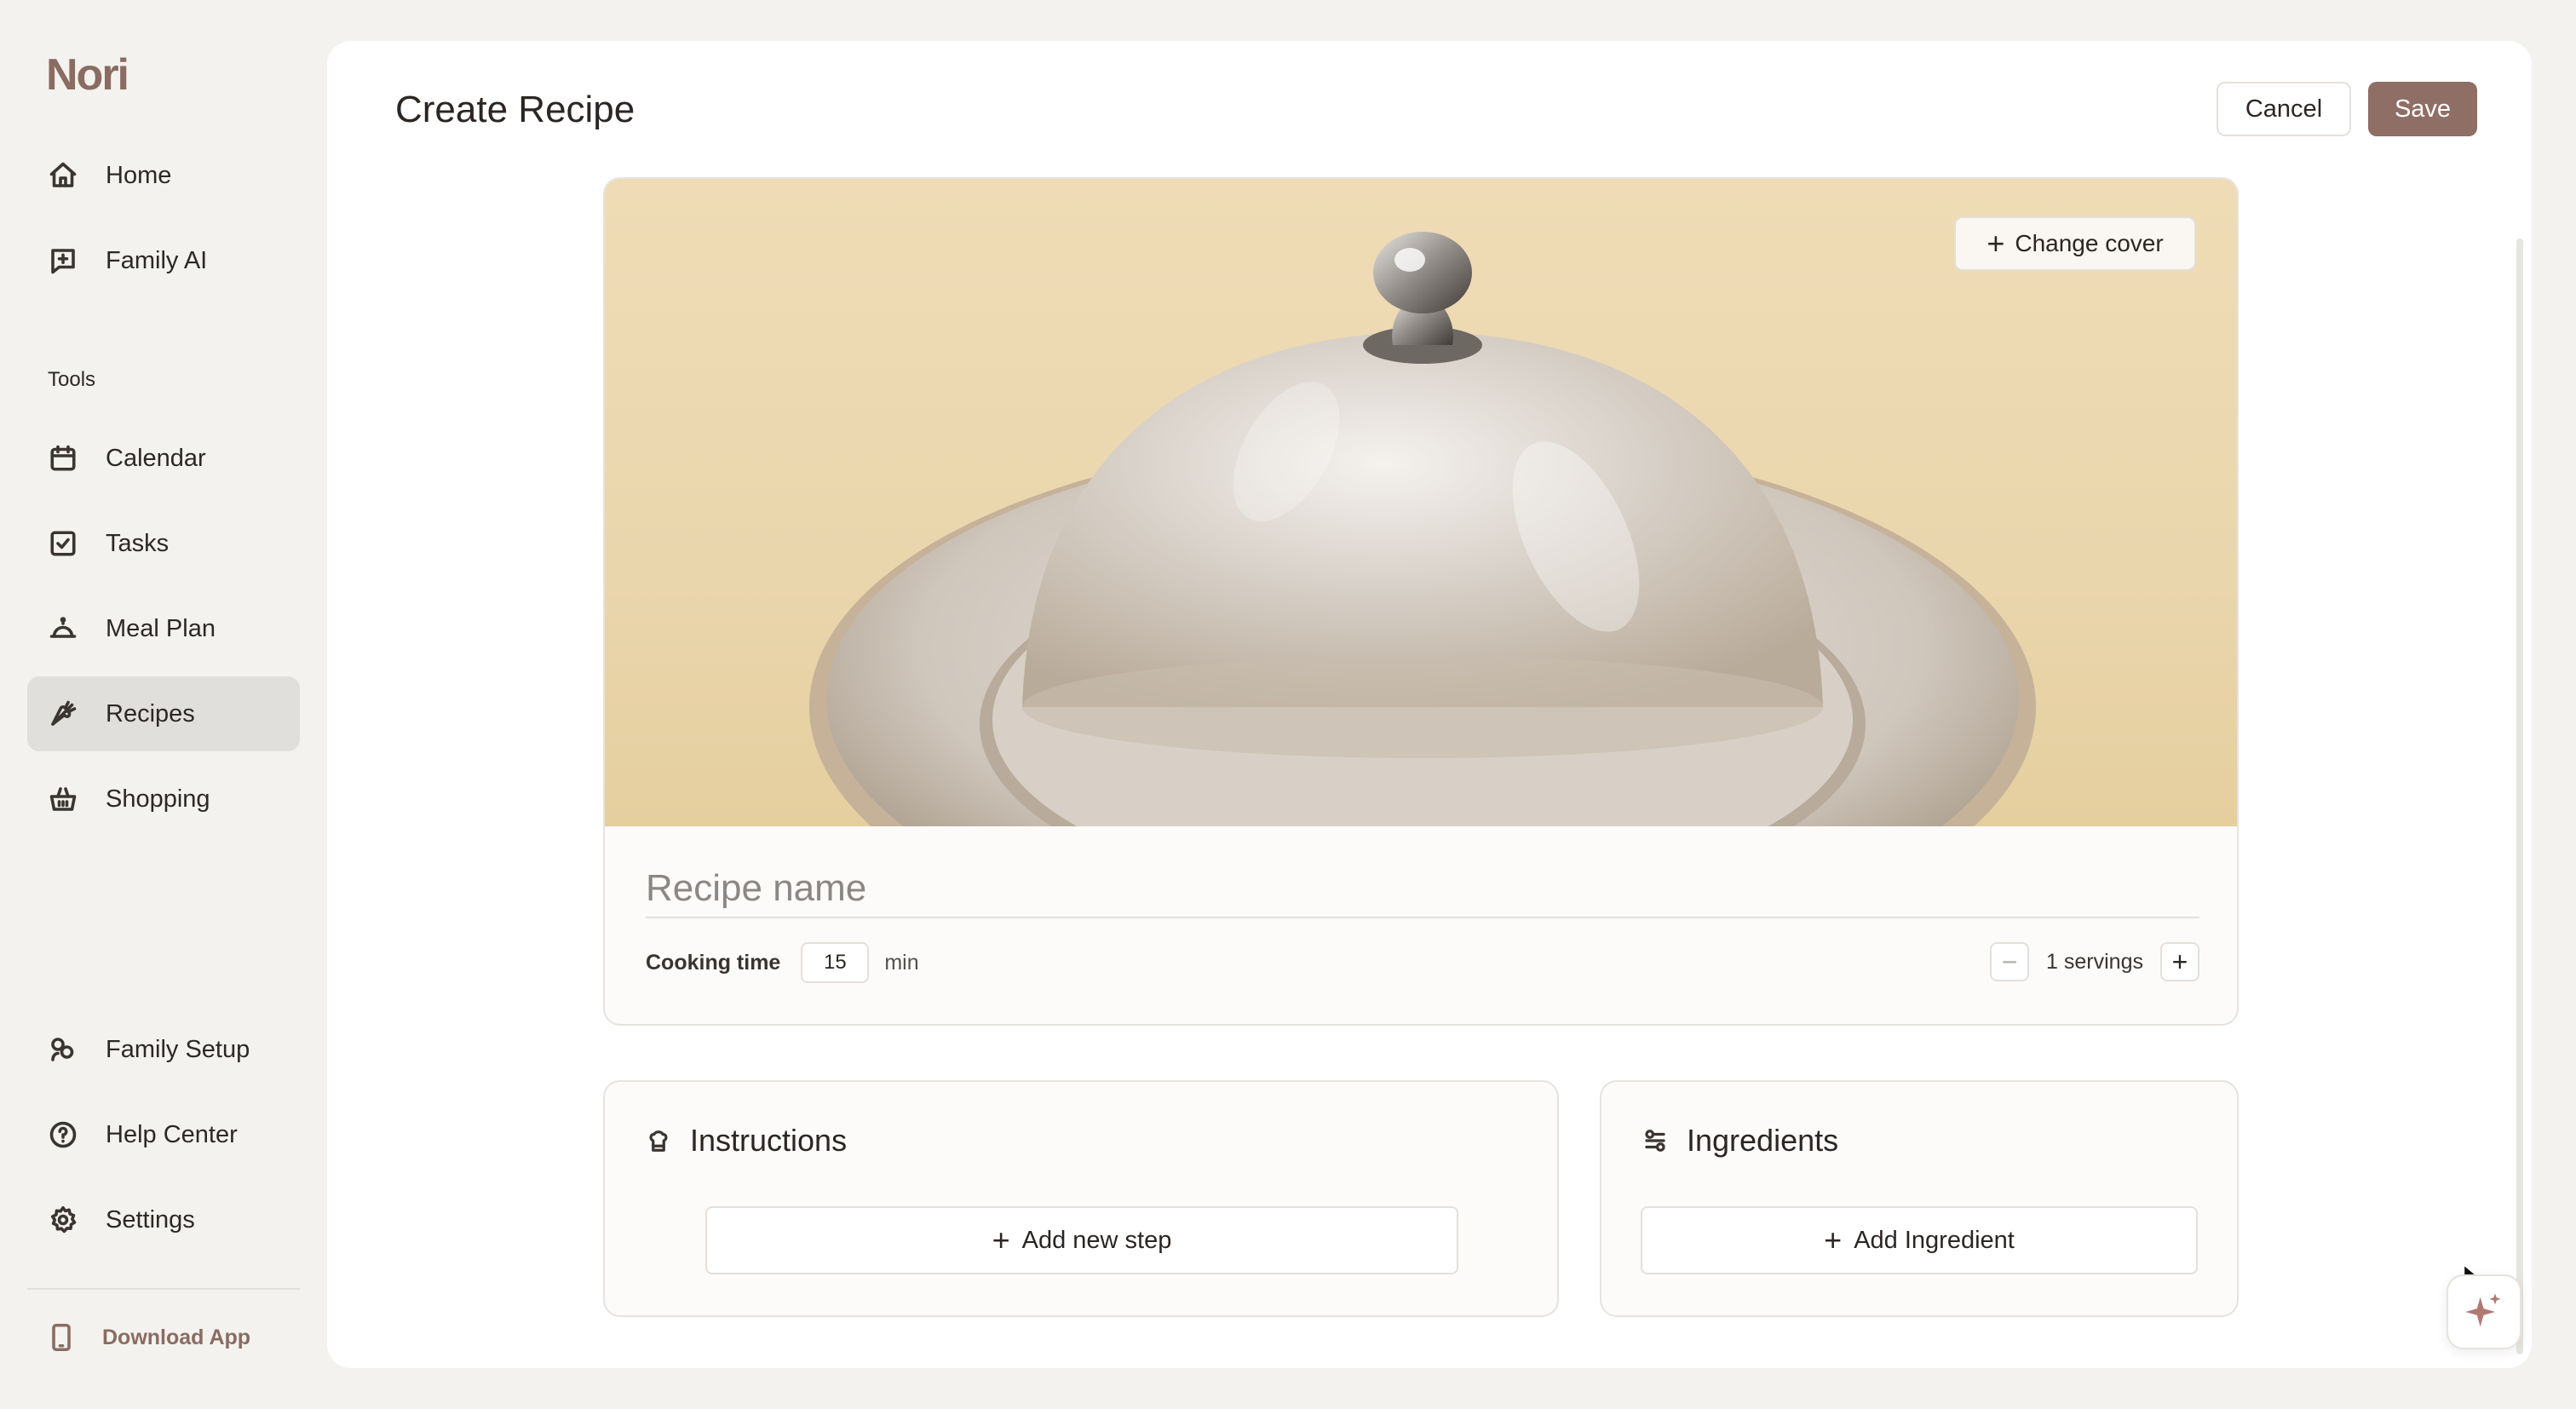 This screenshot has width=2576, height=1409. I want to click on calendar-icon, so click(63, 458).